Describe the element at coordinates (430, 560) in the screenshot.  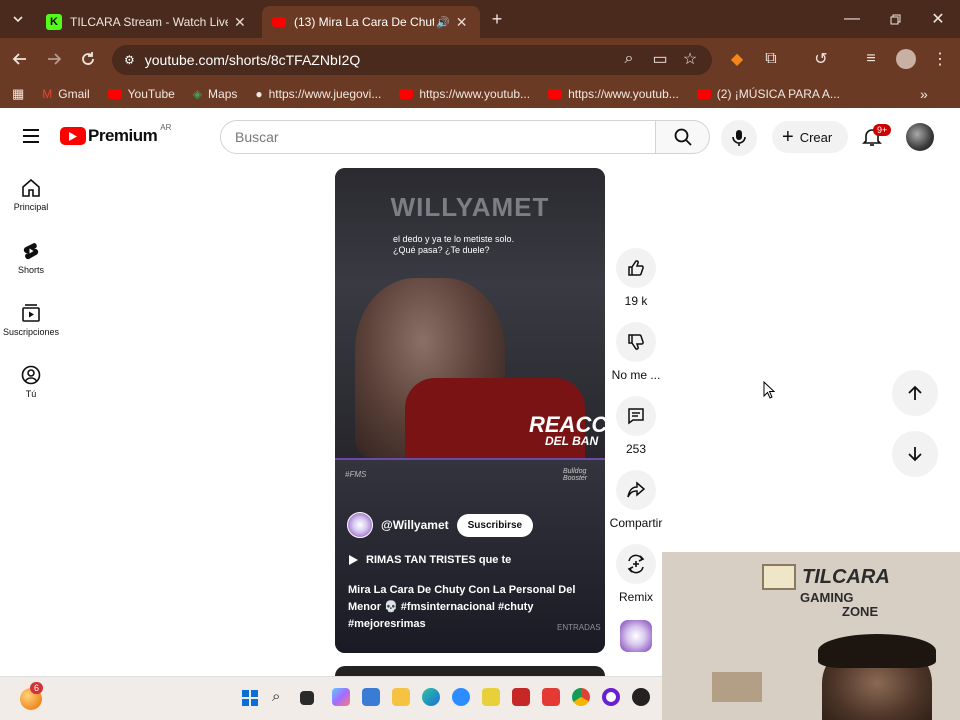
I see `music-link: RIMAS TAN TRISTES que te` at that location.